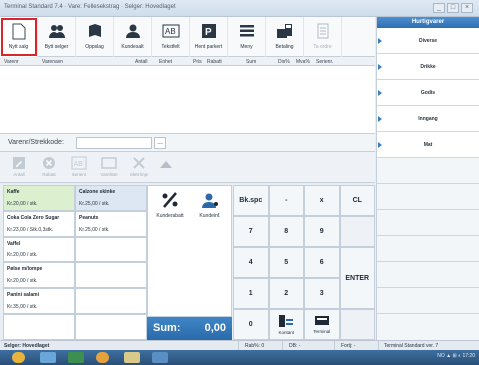 The height and width of the screenshot is (365, 479). What do you see at coordinates (428, 119) in the screenshot?
I see `quick-category-inngang: Inngang` at bounding box center [428, 119].